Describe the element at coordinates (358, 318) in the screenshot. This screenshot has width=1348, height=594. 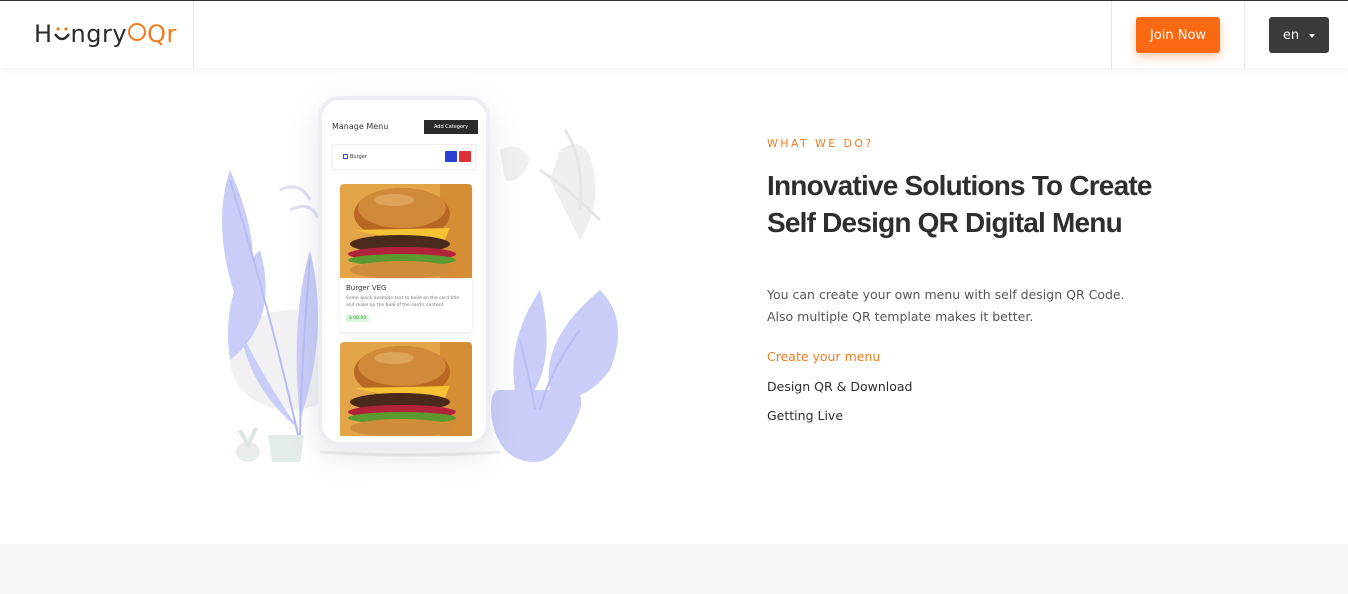
I see `menu-item-price: $ 00.00` at that location.